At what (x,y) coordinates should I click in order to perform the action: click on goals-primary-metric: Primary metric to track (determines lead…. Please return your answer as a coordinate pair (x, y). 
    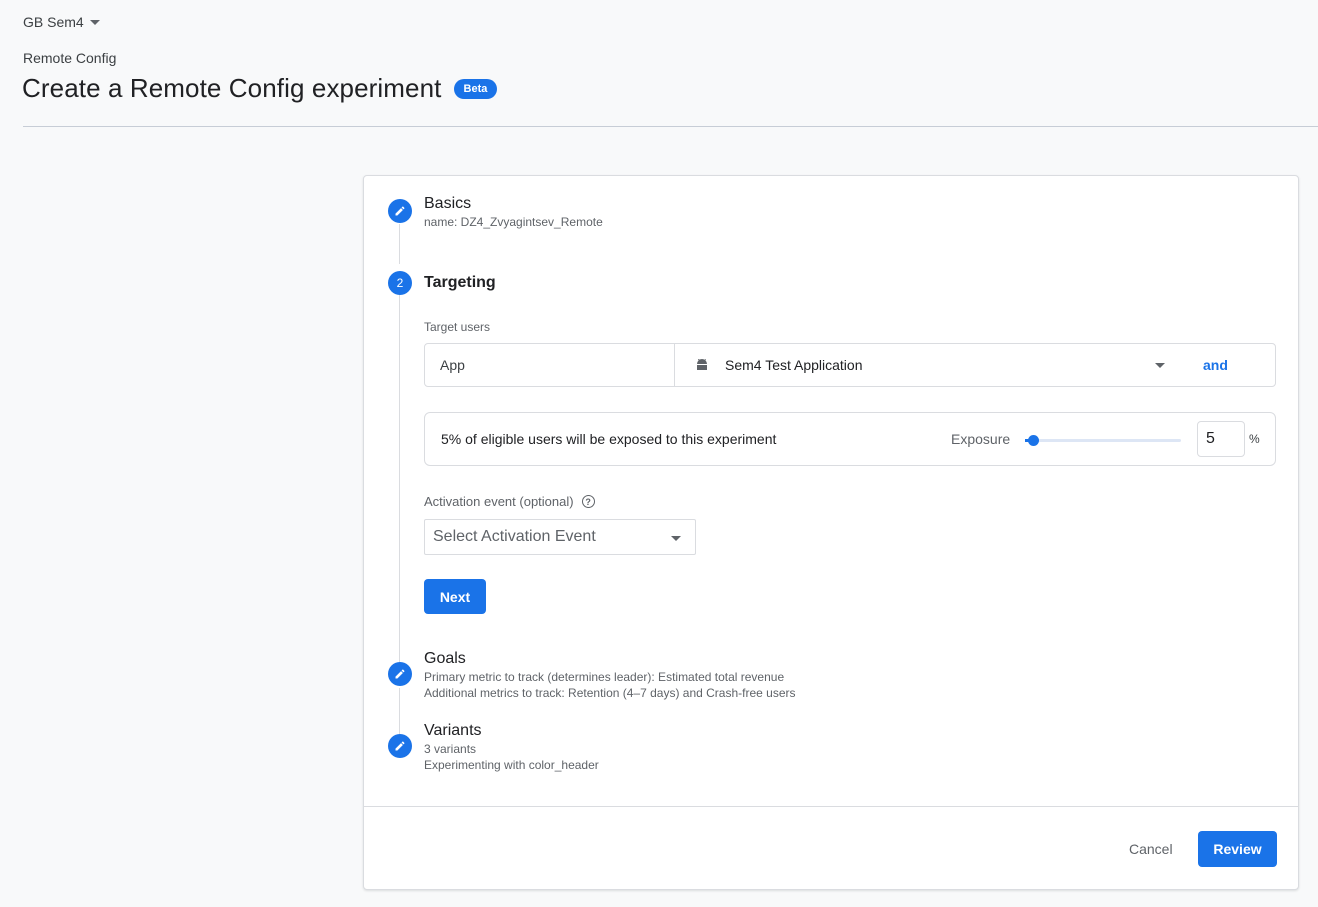
    Looking at the image, I should click on (604, 677).